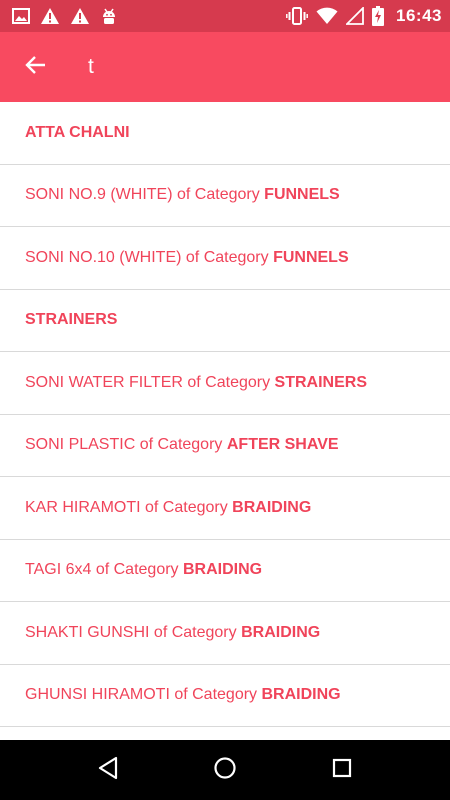  I want to click on item-name: GHUNSI HIRAMOTI, so click(97, 695).